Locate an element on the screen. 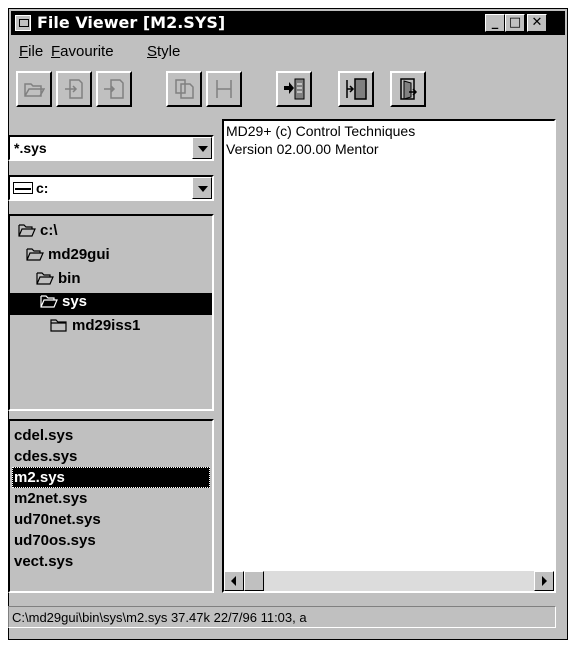  exit-door-icon is located at coordinates (409, 89).